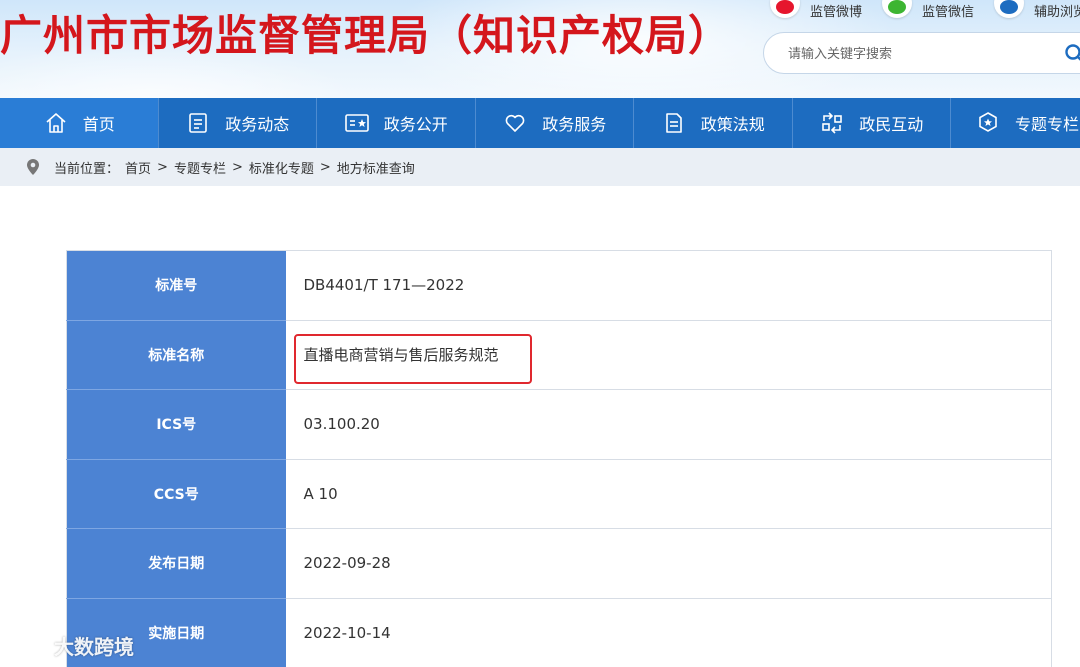 The image size is (1080, 667). What do you see at coordinates (1057, 12) in the screenshot?
I see `accessibility-label: 辅助浏览` at bounding box center [1057, 12].